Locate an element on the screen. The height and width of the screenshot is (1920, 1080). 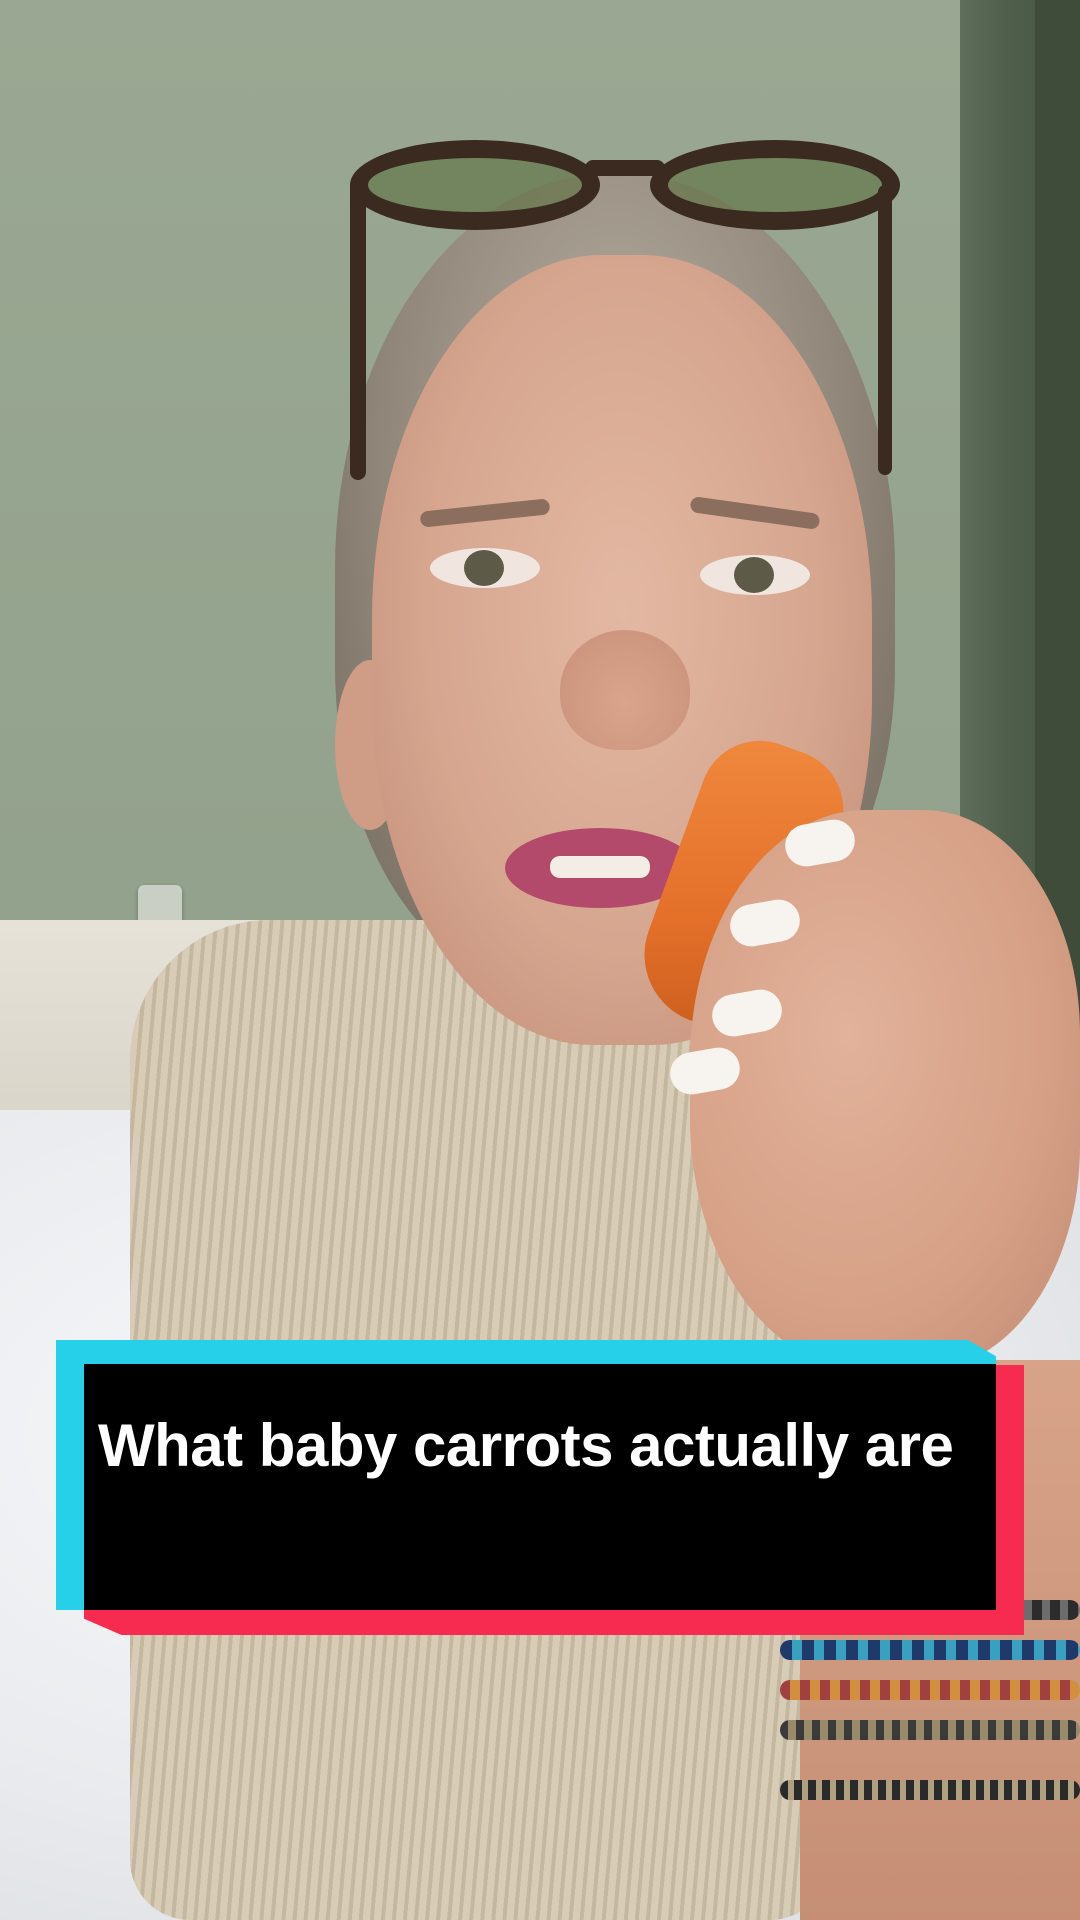
caption-text: What baby carrots actually are is located at coordinates (526, 1445).